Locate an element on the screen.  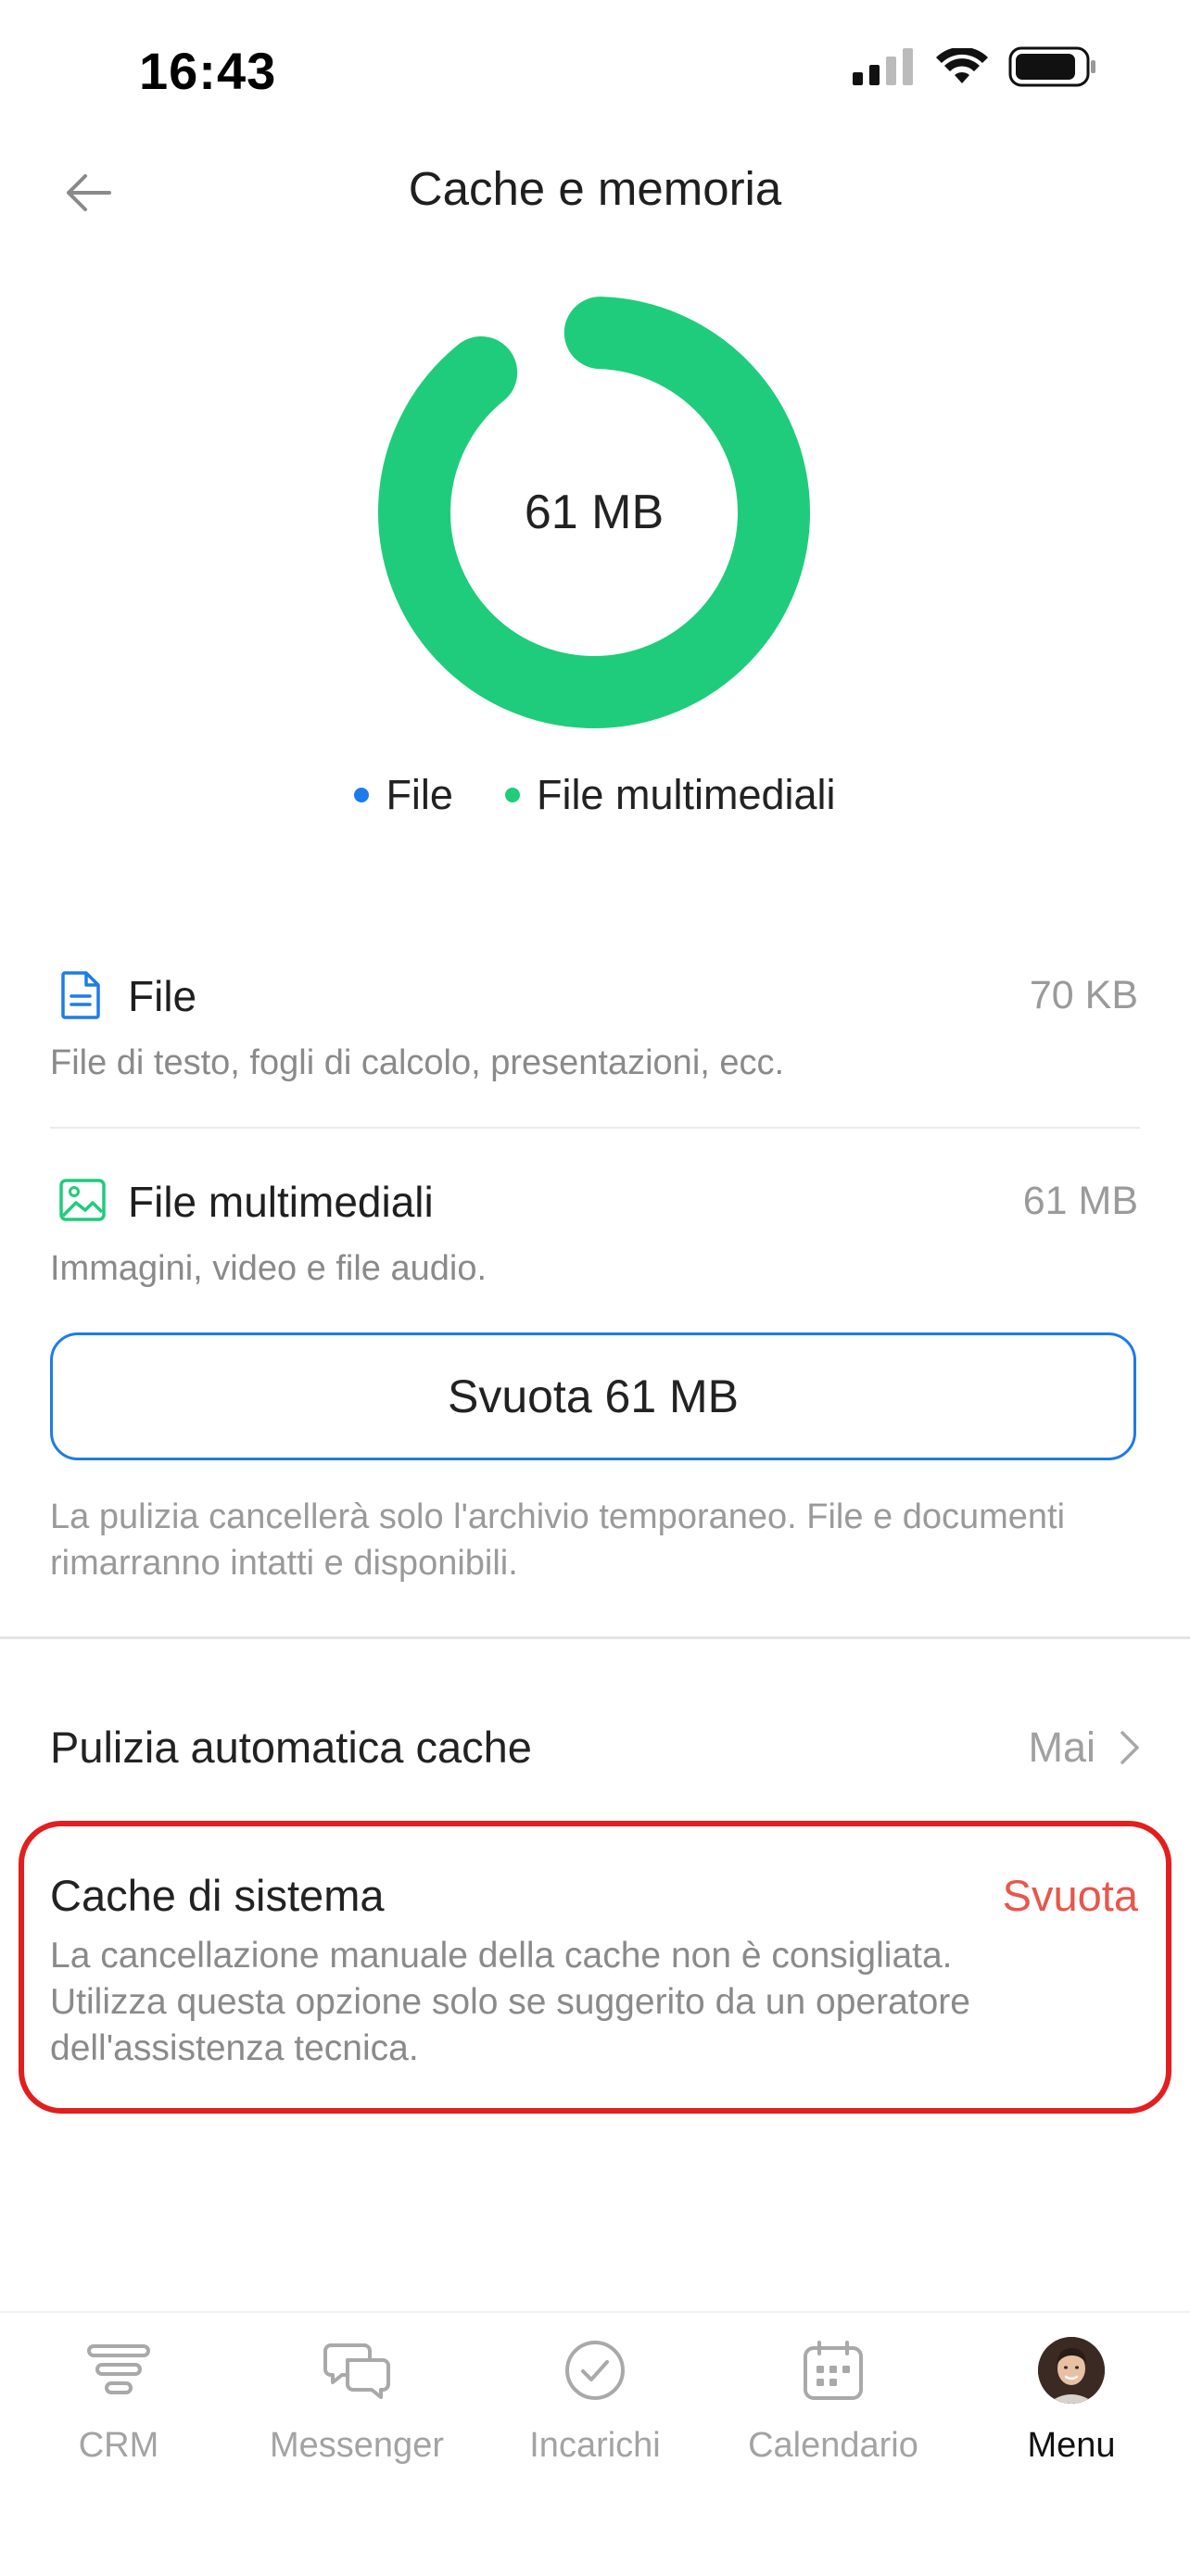
file-row-size: 70 KB is located at coordinates (1083, 995).